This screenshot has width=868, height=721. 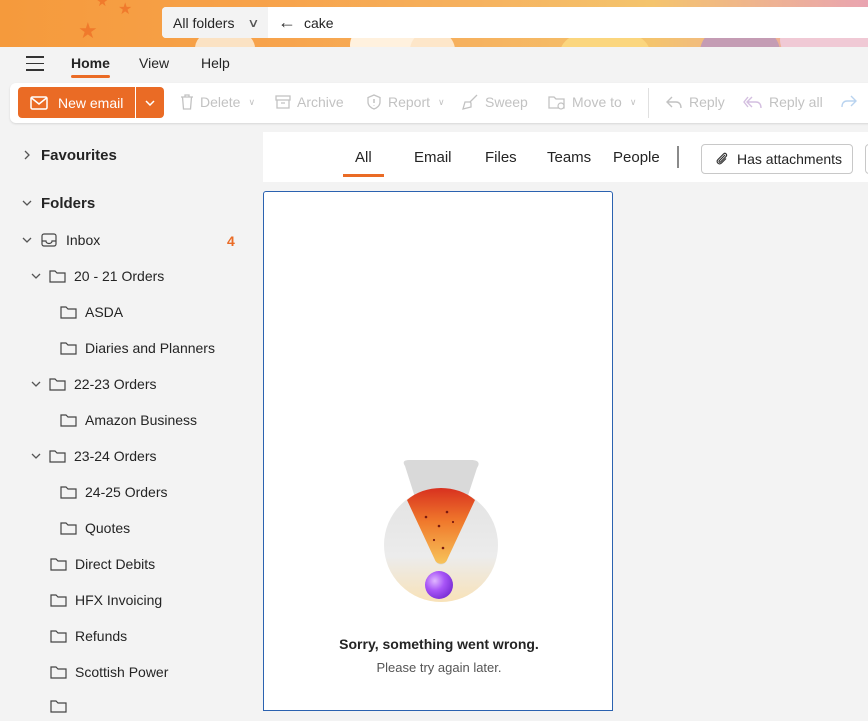 What do you see at coordinates (49, 240) in the screenshot?
I see `inbox-icon` at bounding box center [49, 240].